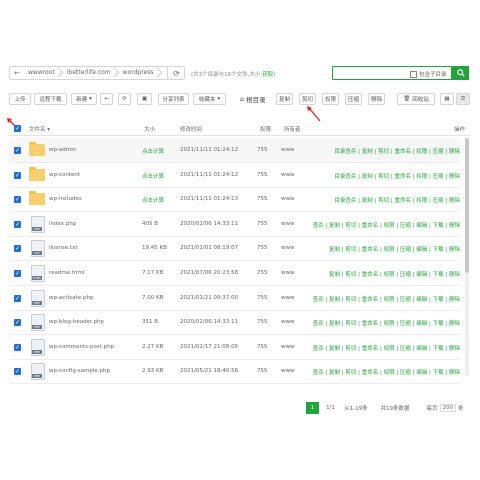  Describe the element at coordinates (267, 75) in the screenshot. I see `get-size-link: 获取` at that location.